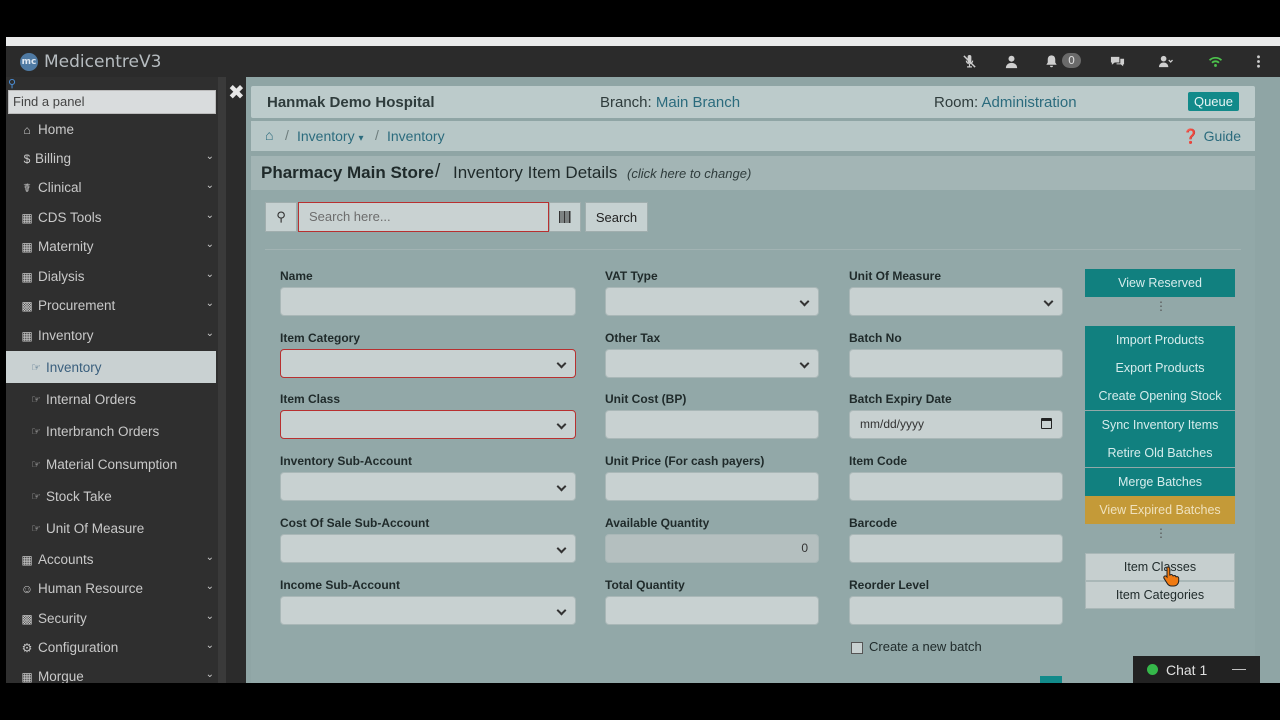 The width and height of the screenshot is (1280, 720). I want to click on home-icon: ⌂, so click(269, 135).